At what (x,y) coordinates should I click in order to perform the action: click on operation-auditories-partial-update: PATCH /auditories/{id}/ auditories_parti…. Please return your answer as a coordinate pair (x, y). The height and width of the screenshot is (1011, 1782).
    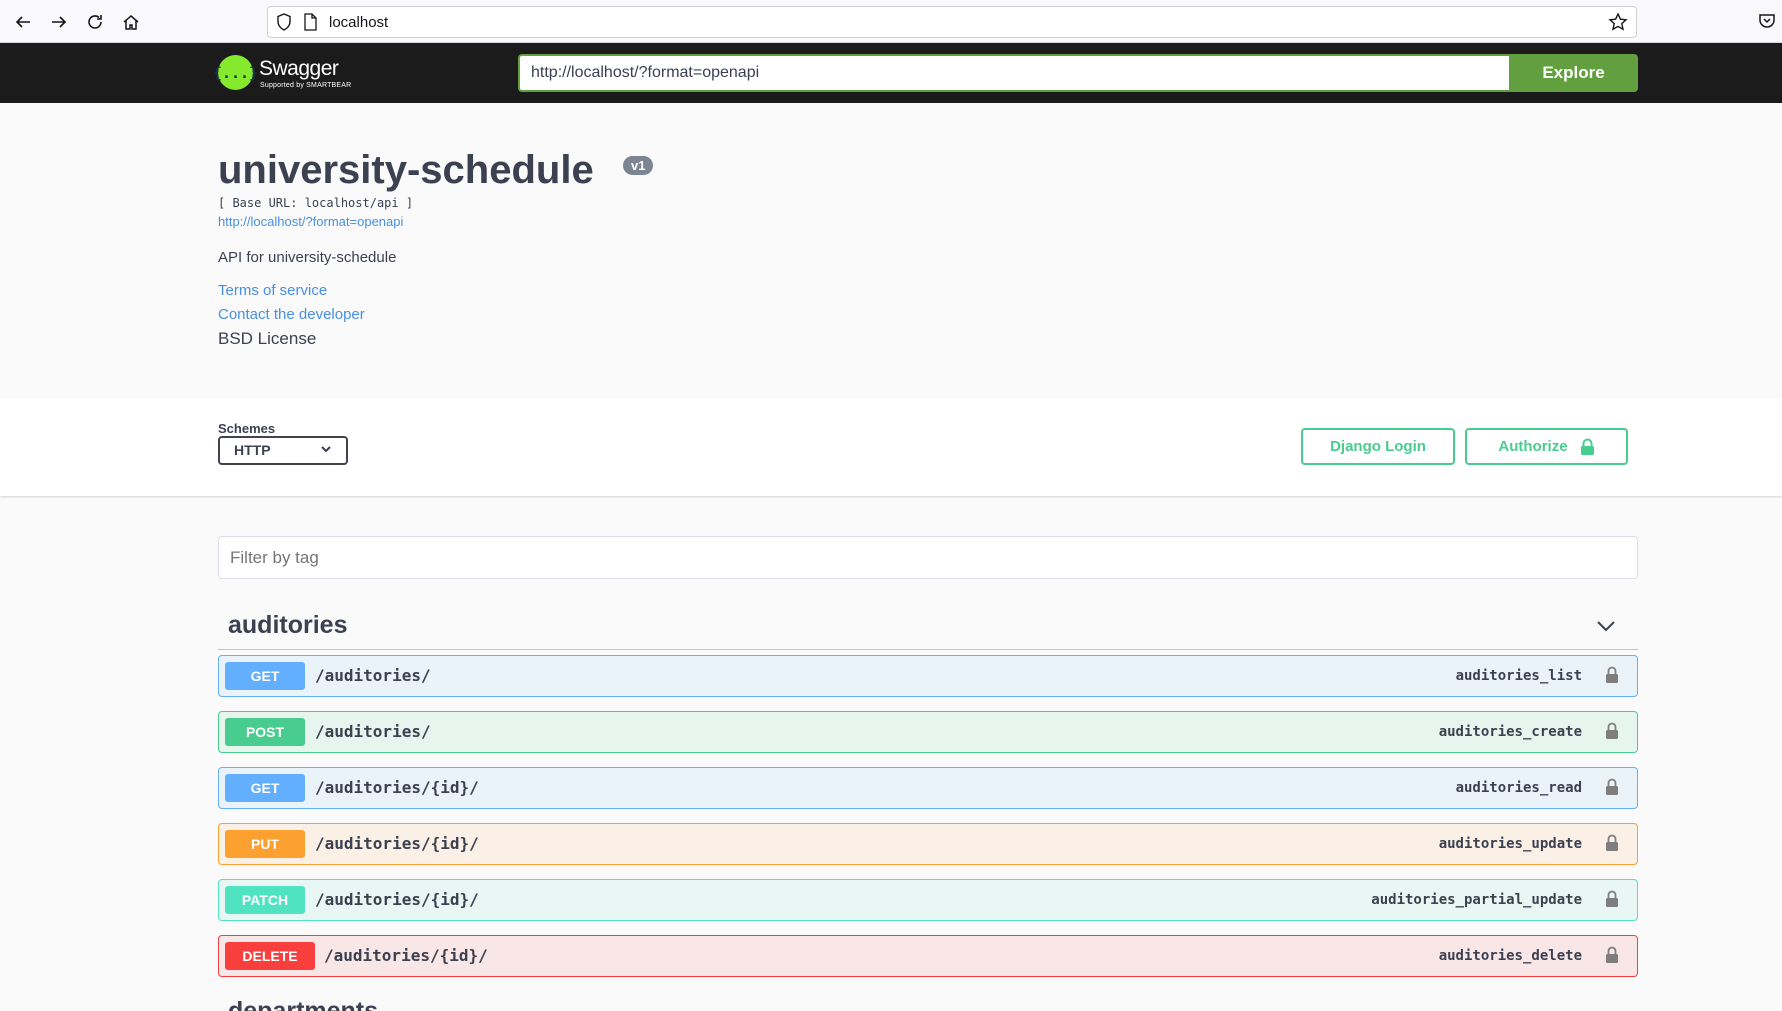
    Looking at the image, I should click on (928, 900).